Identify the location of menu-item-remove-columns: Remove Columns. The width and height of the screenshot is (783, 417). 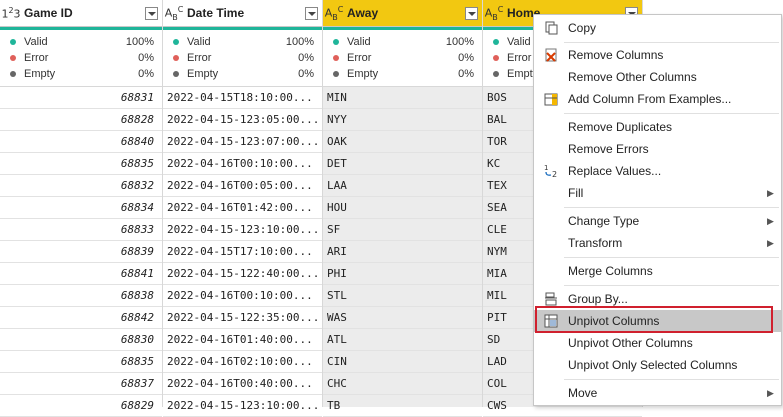
(657, 55).